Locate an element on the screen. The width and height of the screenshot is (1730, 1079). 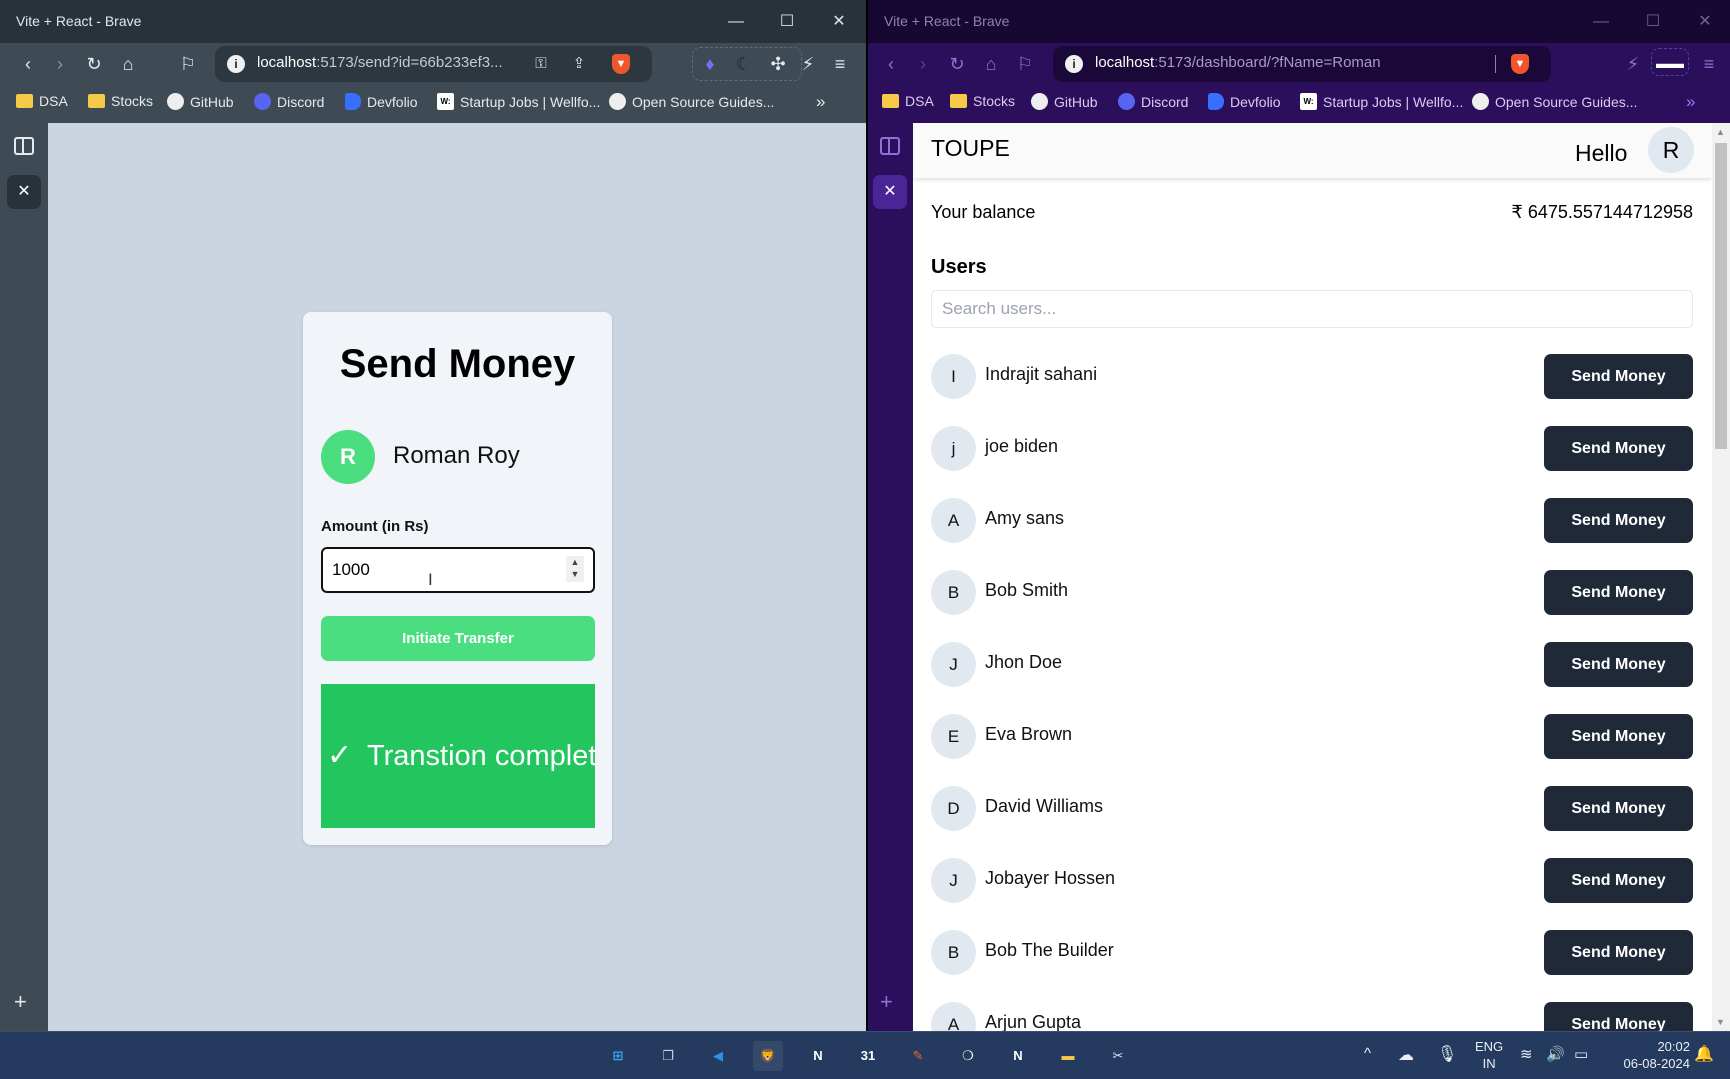
taskbar-snipping-tool-icon: ✂ is located at coordinates (1118, 1056).